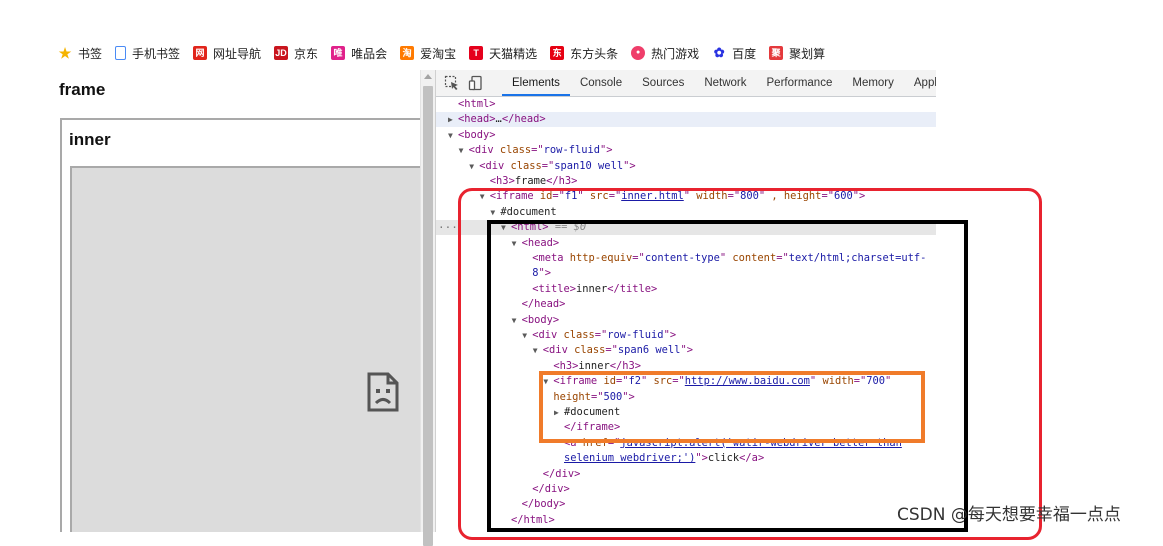 Image resolution: width=1163 pixels, height=546 pixels. I want to click on tab-elements: Elements, so click(536, 83).